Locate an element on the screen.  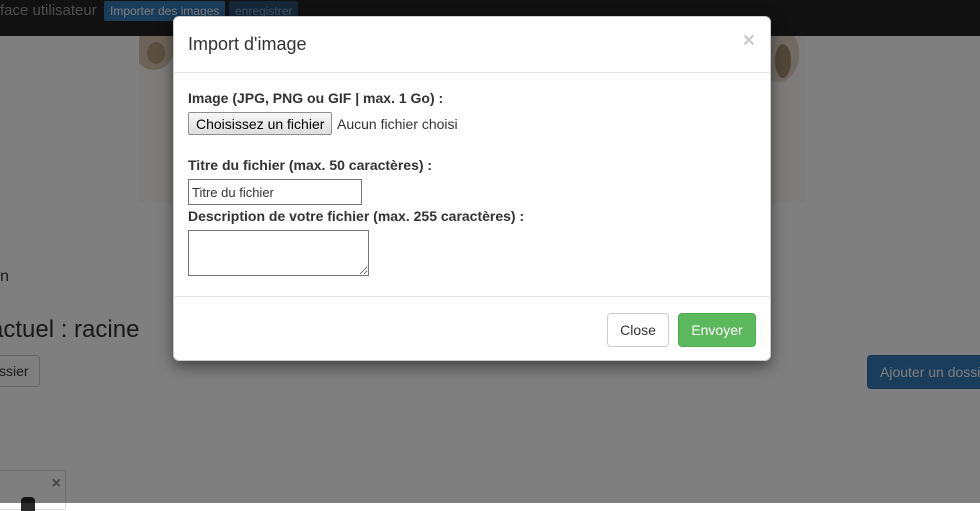
send-button: Envoyer is located at coordinates (717, 330).